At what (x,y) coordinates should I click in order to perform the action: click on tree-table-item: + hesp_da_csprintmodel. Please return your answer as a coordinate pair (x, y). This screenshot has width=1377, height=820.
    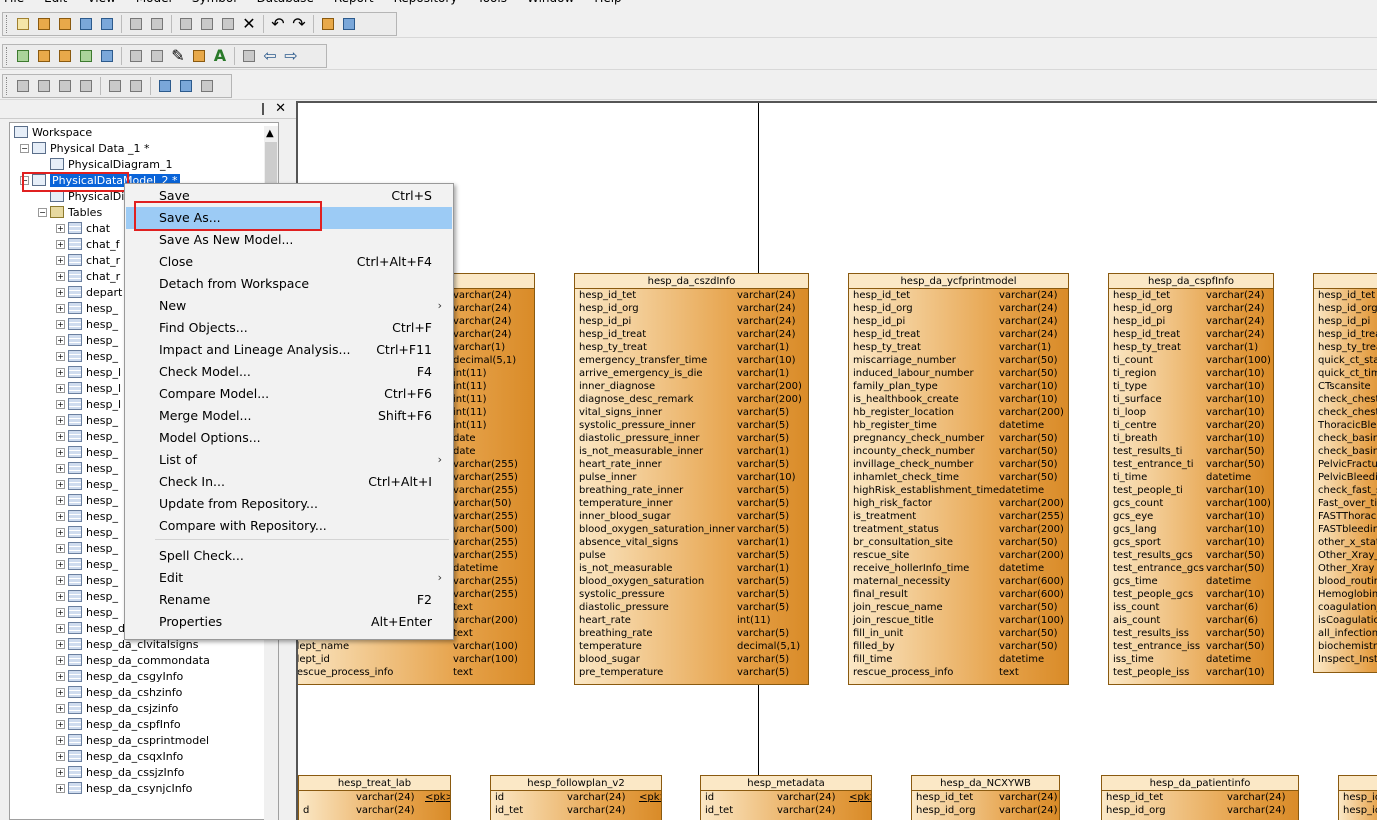
    Looking at the image, I should click on (132, 741).